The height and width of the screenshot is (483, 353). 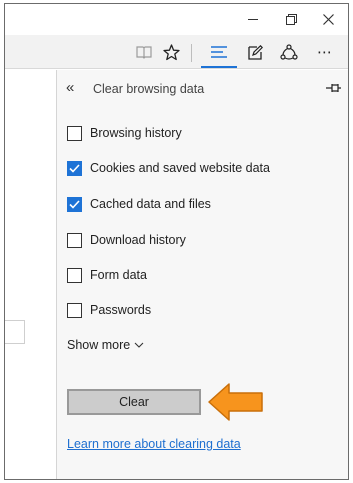 What do you see at coordinates (235, 402) in the screenshot?
I see `orange-arrow-icon` at bounding box center [235, 402].